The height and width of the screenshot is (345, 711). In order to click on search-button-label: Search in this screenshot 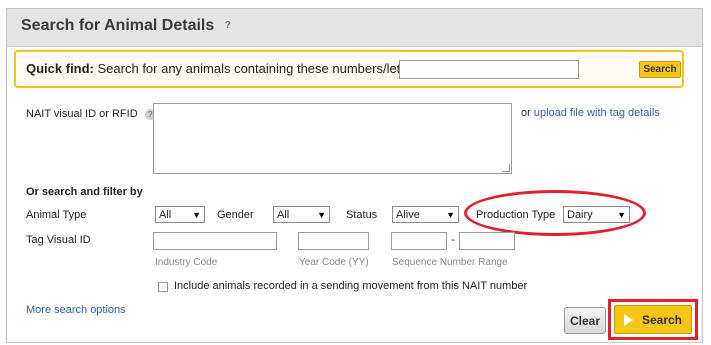, I will do `click(662, 319)`.